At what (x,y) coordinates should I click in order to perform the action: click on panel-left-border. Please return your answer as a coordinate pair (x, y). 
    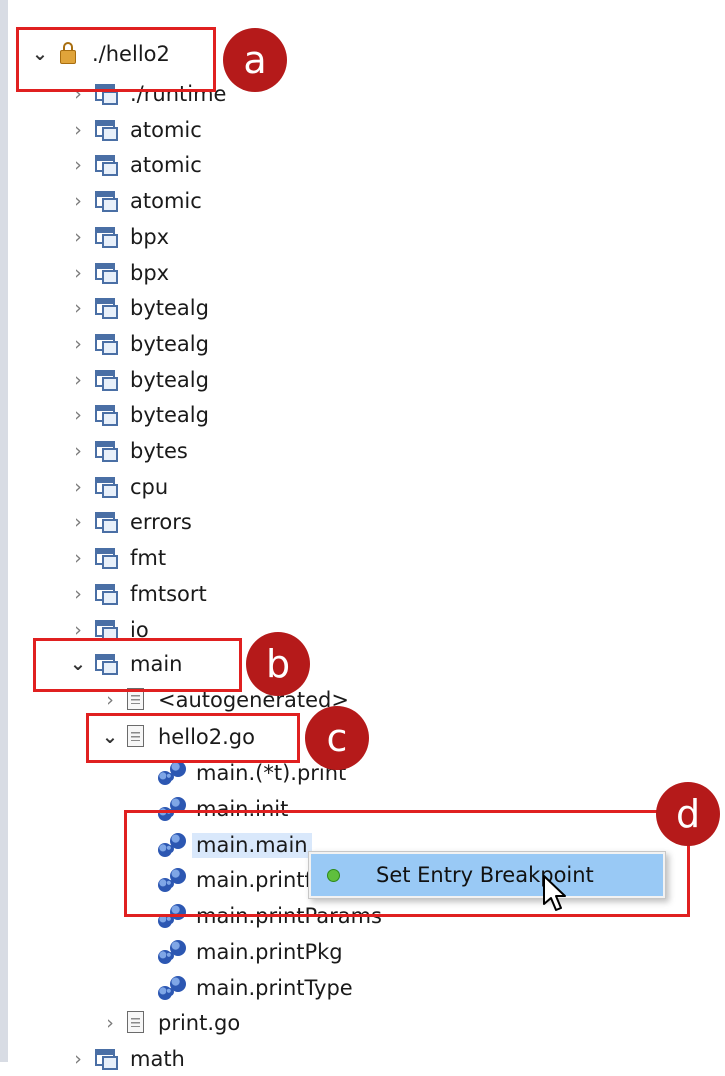
    Looking at the image, I should click on (4, 531).